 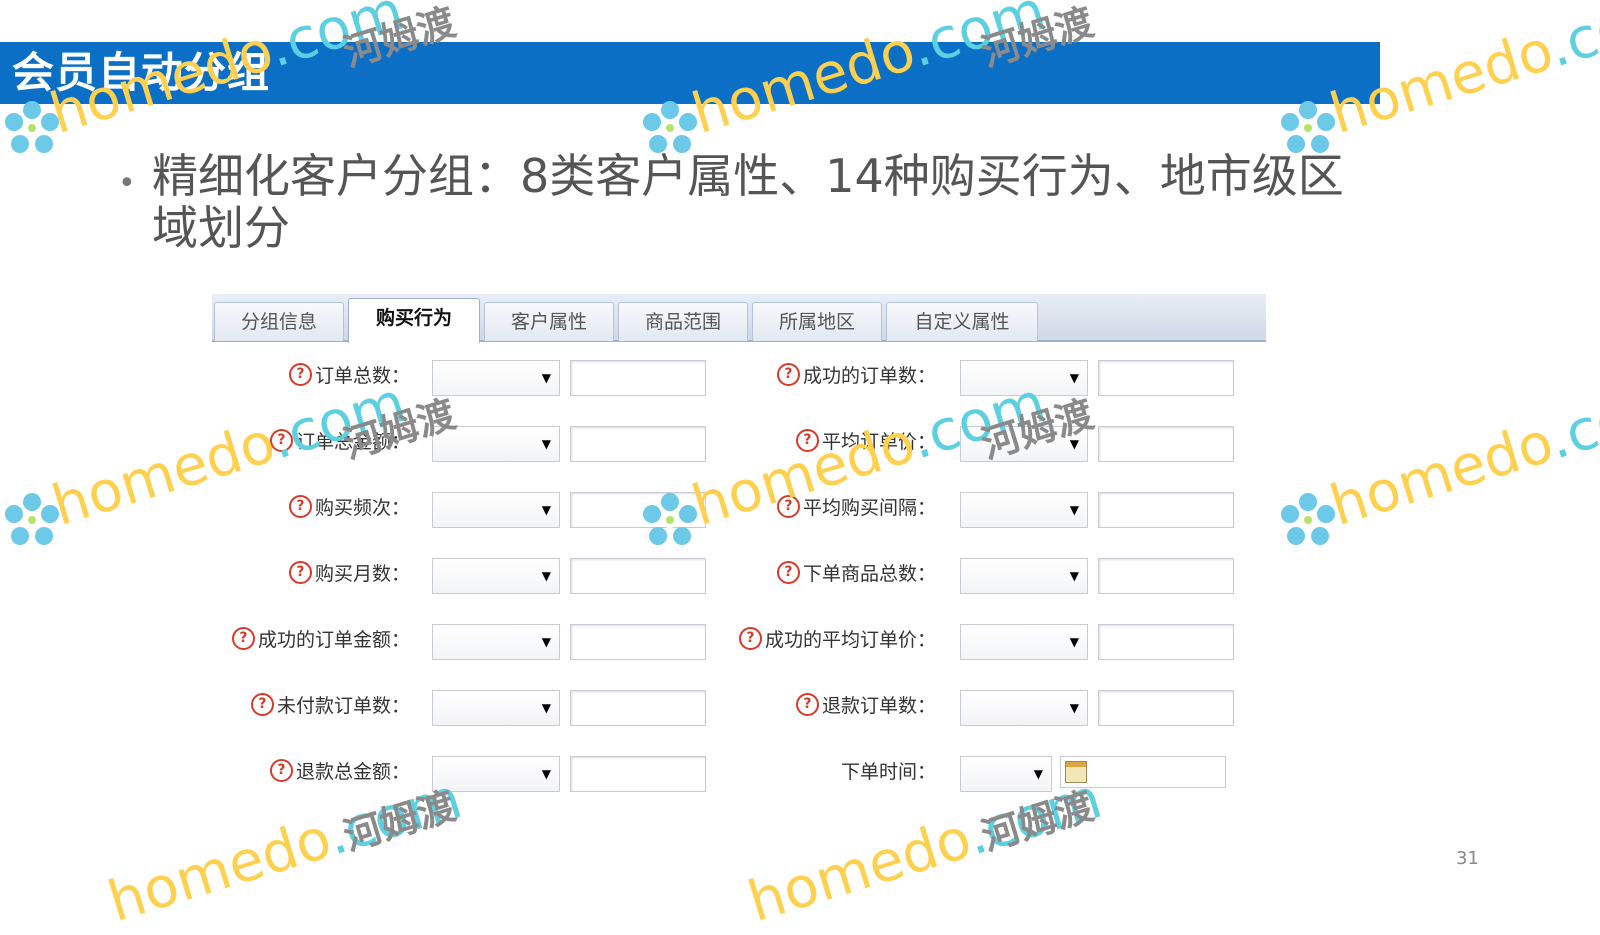 What do you see at coordinates (834, 376) in the screenshot?
I see `field-label: ? 成功的订单数：` at bounding box center [834, 376].